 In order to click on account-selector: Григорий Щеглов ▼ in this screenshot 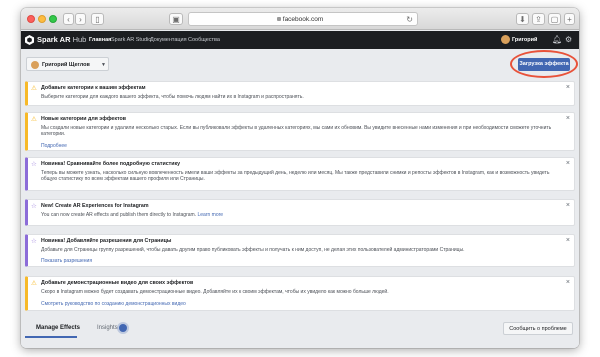, I will do `click(67, 64)`.